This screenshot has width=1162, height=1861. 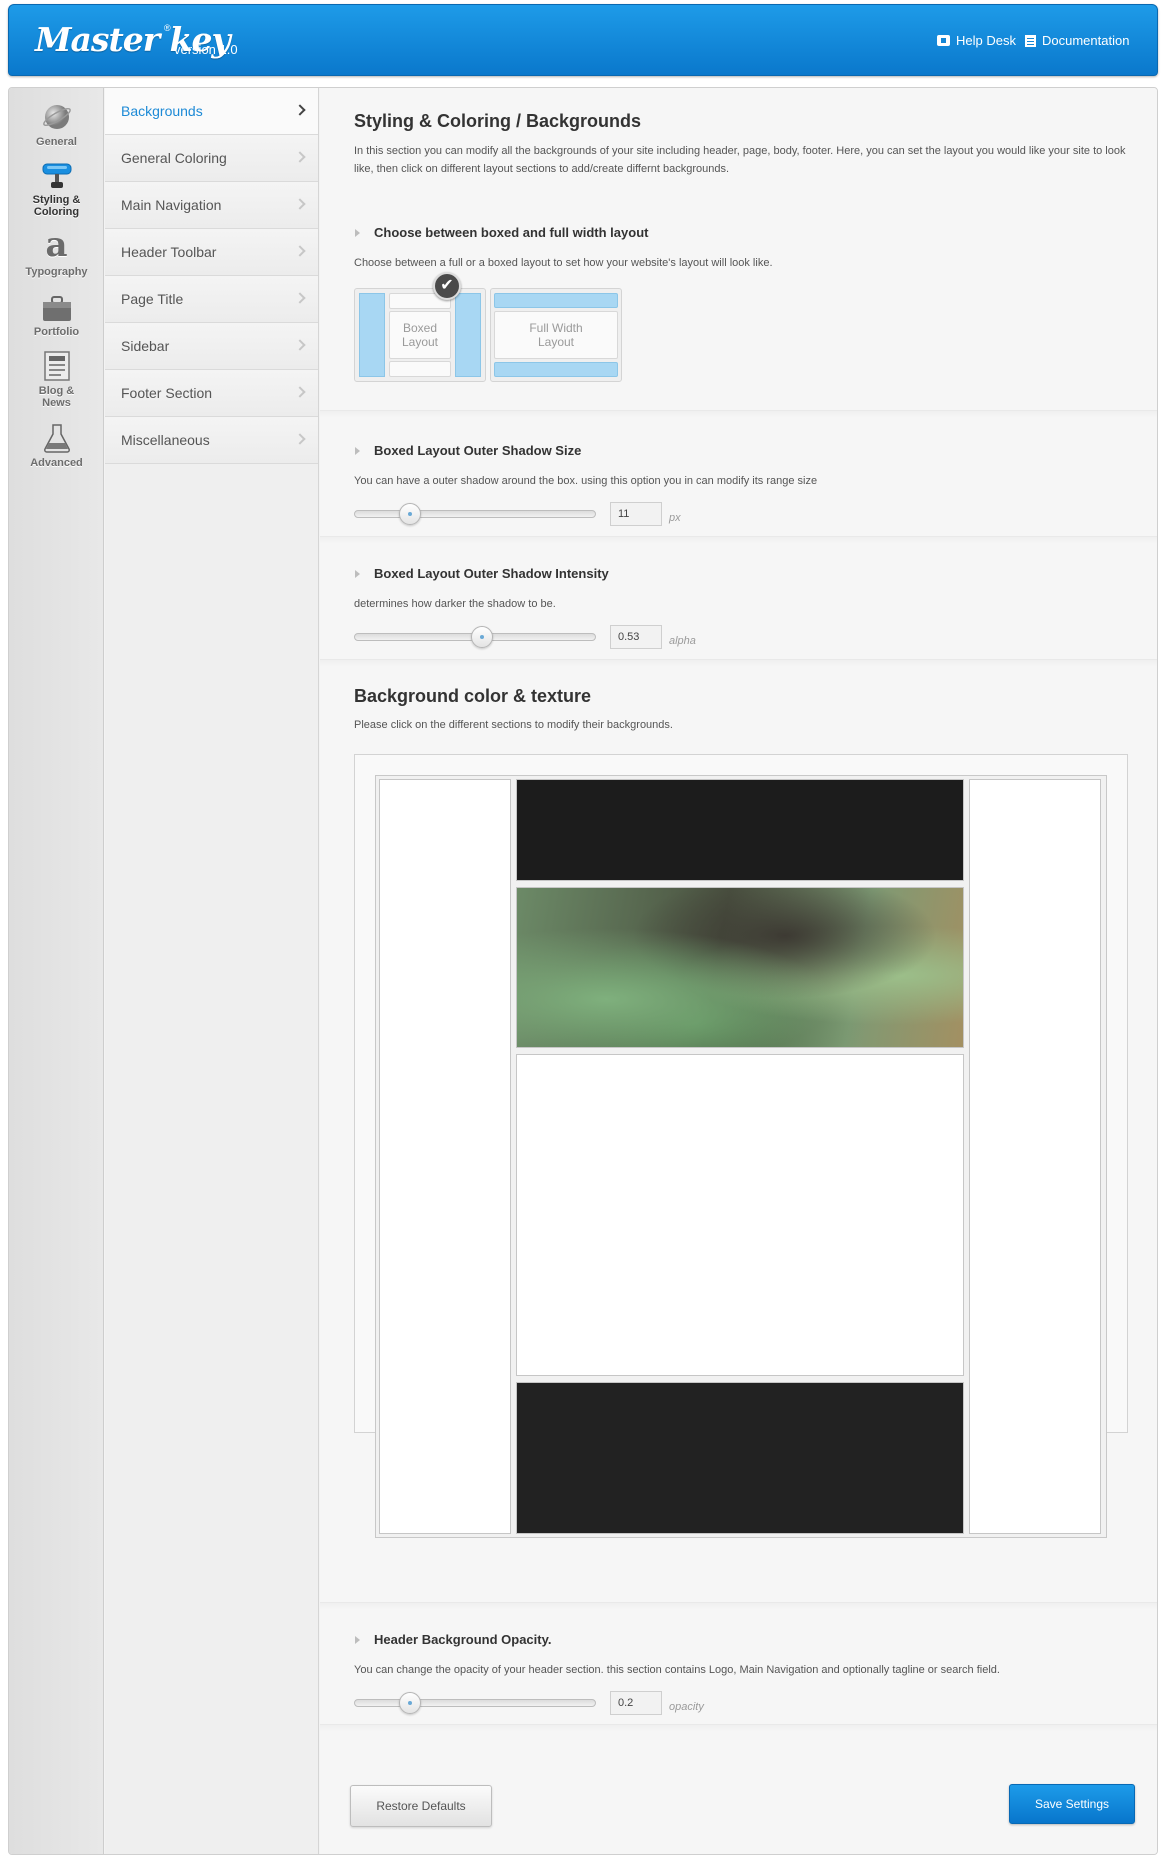 What do you see at coordinates (1086, 40) in the screenshot?
I see `documentation-label: Documentation` at bounding box center [1086, 40].